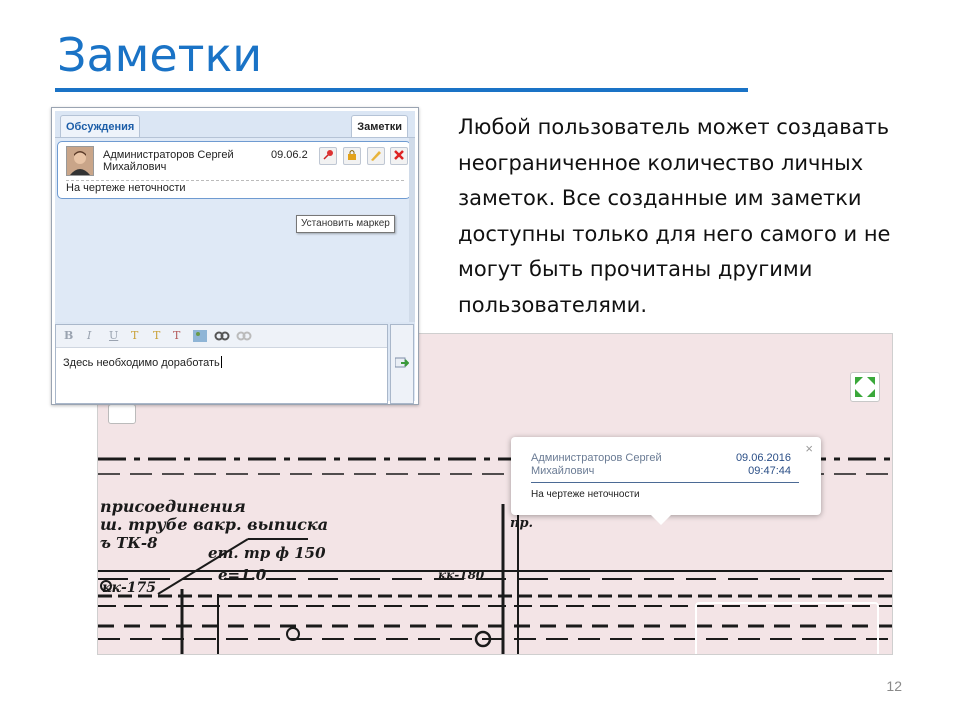 Image resolution: width=960 pixels, height=720 pixels. Describe the element at coordinates (665, 482) in the screenshot. I see `popup-divider` at that location.